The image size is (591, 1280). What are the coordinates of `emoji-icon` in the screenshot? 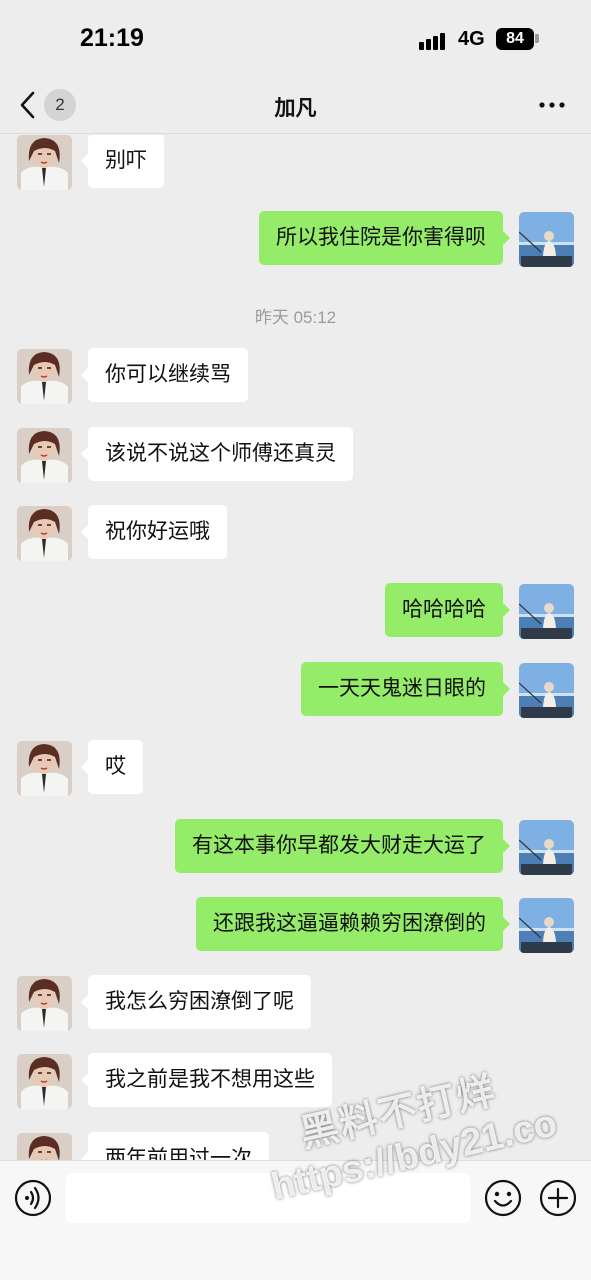 It's located at (503, 1198).